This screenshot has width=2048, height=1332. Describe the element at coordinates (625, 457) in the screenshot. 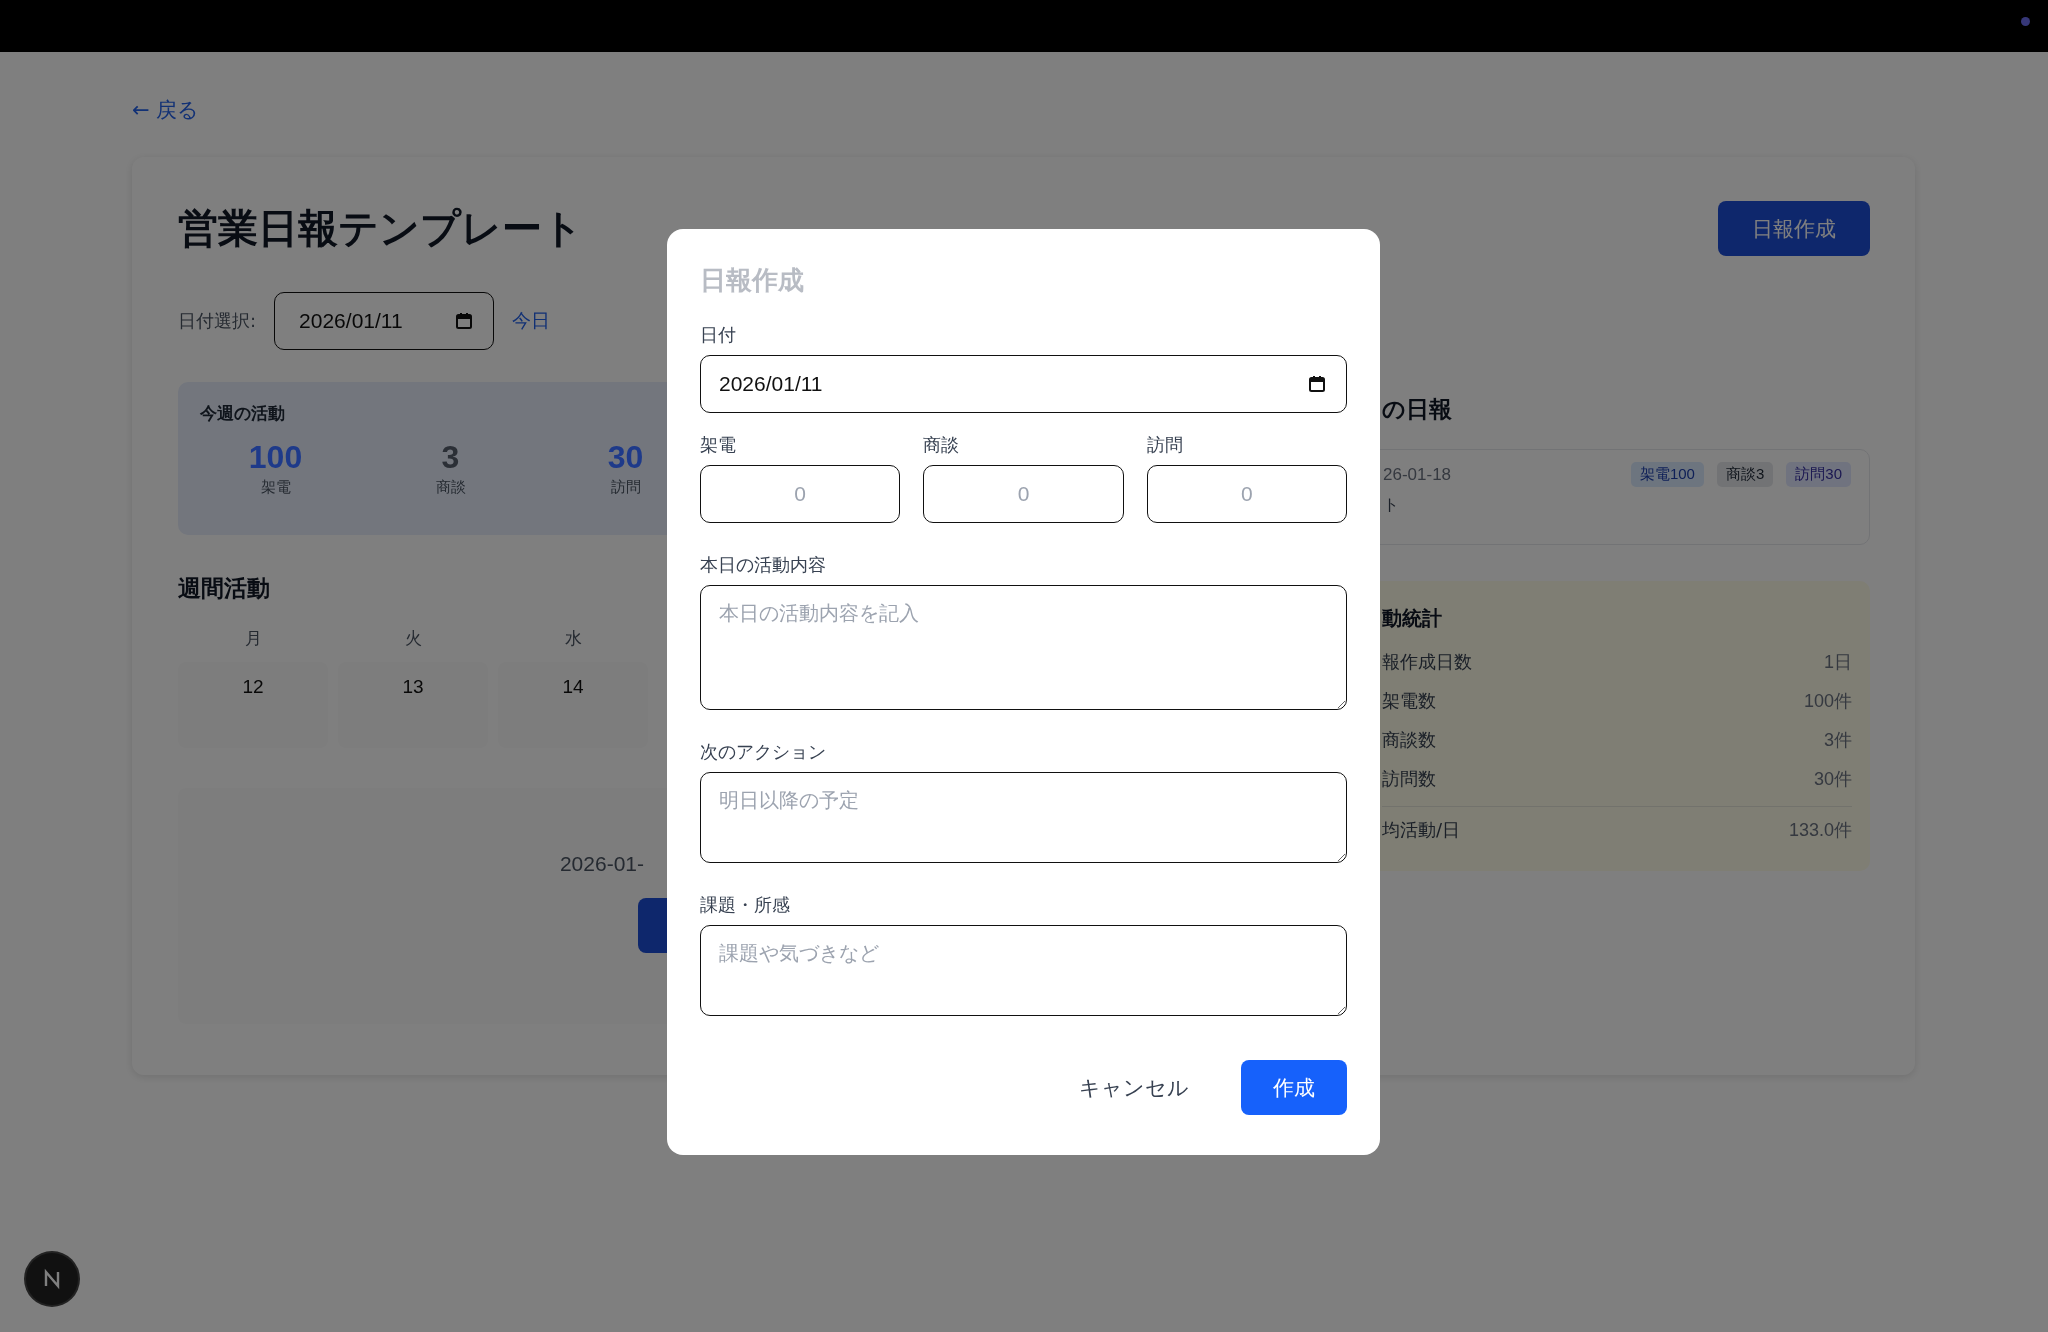

I see `stat-value: 30` at that location.